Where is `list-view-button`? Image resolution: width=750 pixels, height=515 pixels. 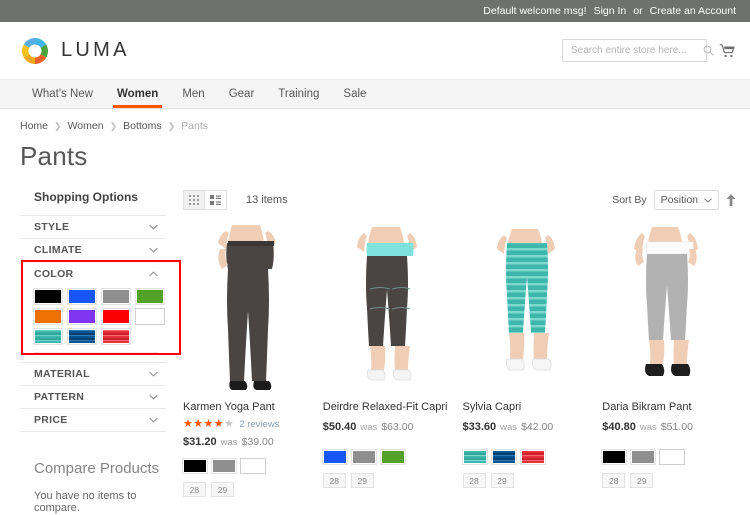 list-view-button is located at coordinates (216, 200).